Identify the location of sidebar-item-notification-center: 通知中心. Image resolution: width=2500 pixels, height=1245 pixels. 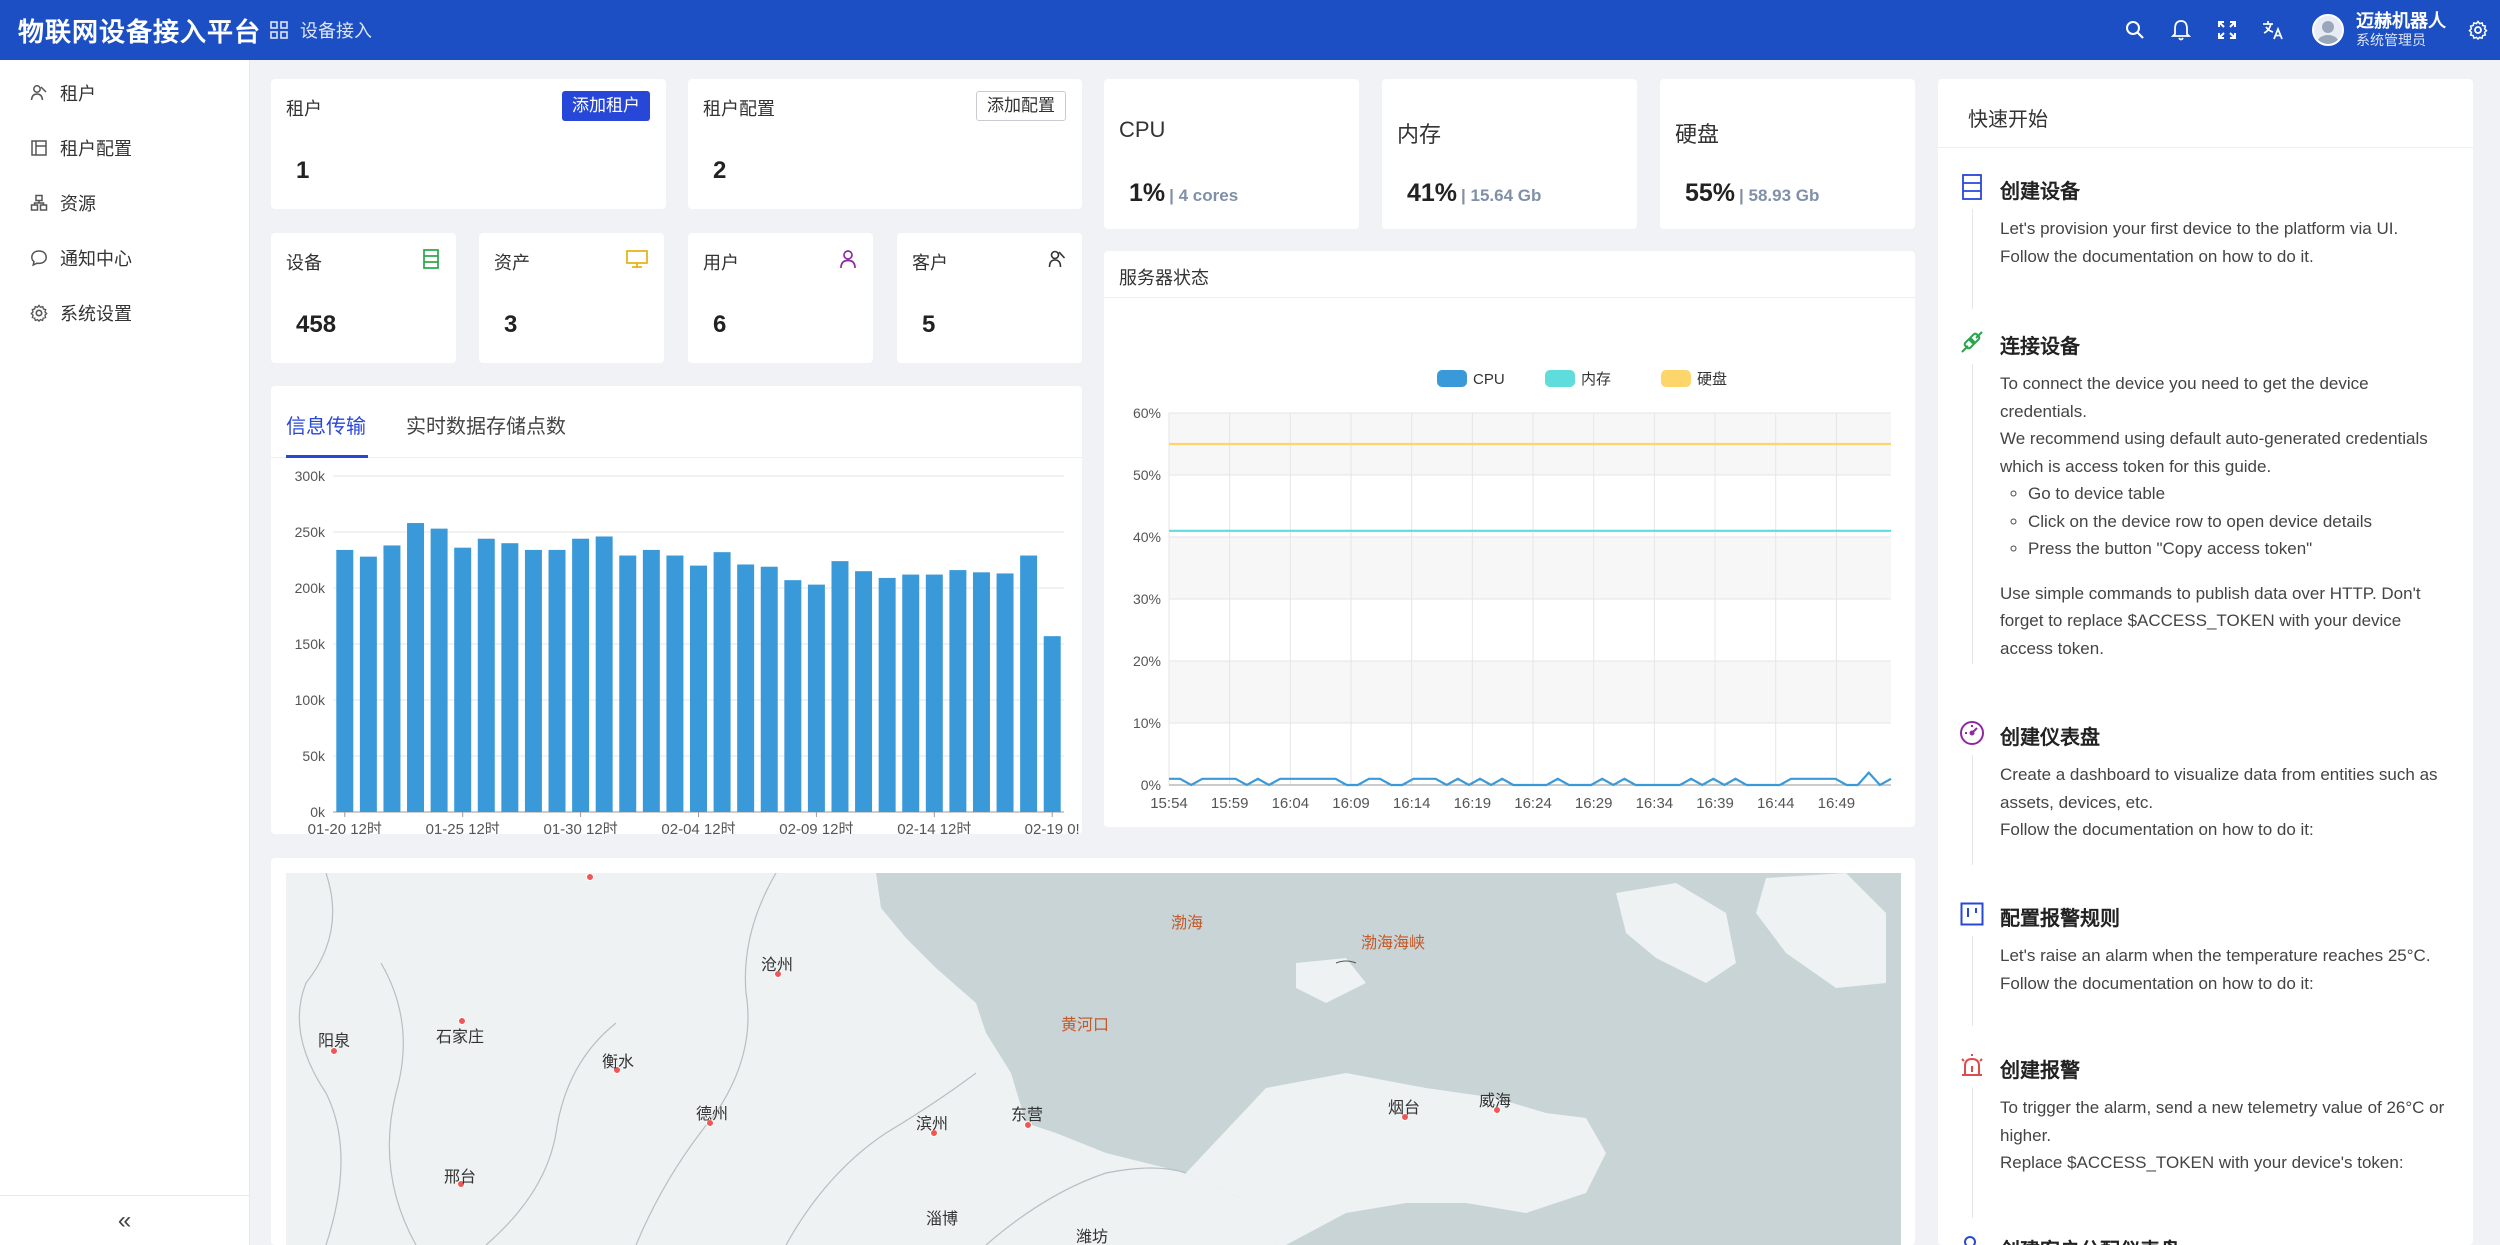
(124, 257).